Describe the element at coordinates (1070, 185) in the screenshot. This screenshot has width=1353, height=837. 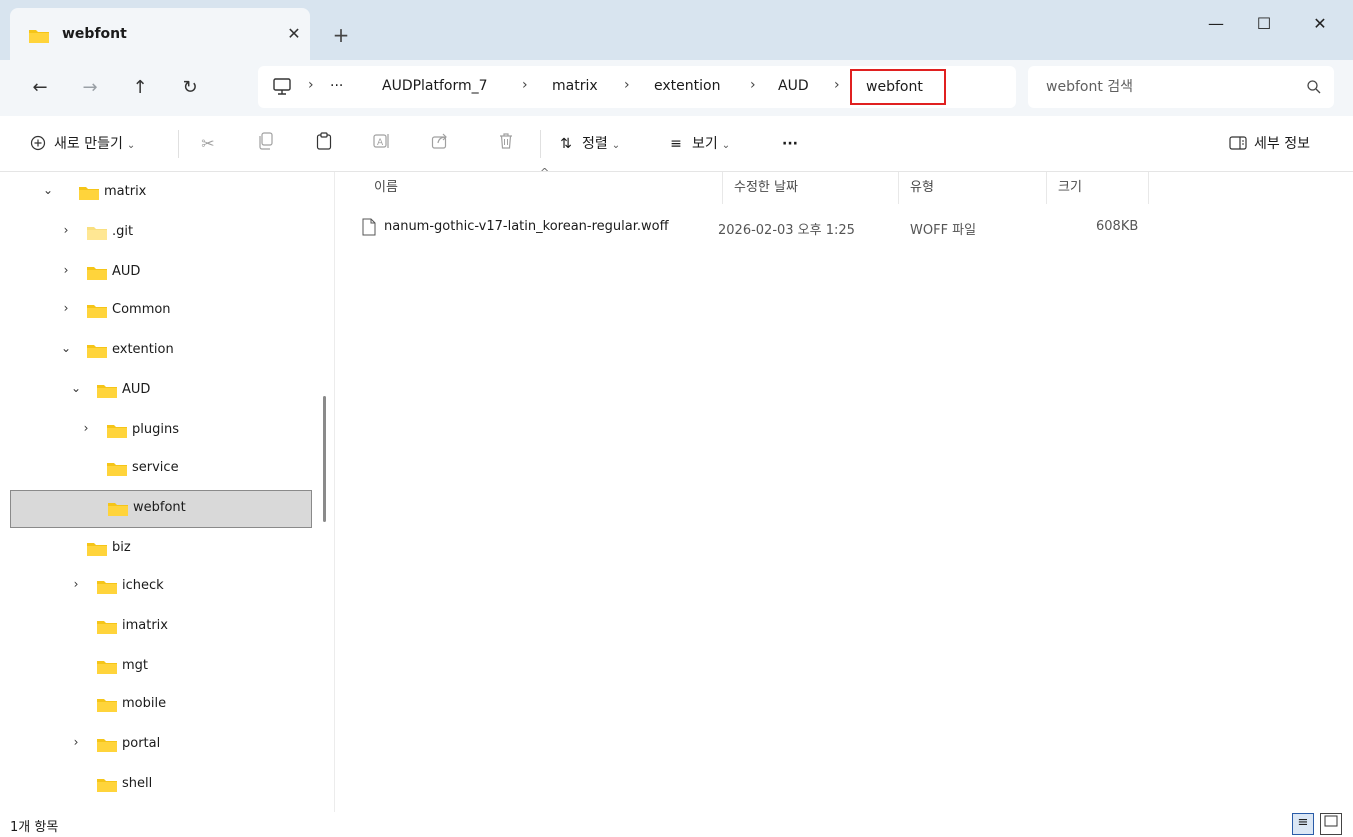
I see `column-header-size: 크기` at that location.